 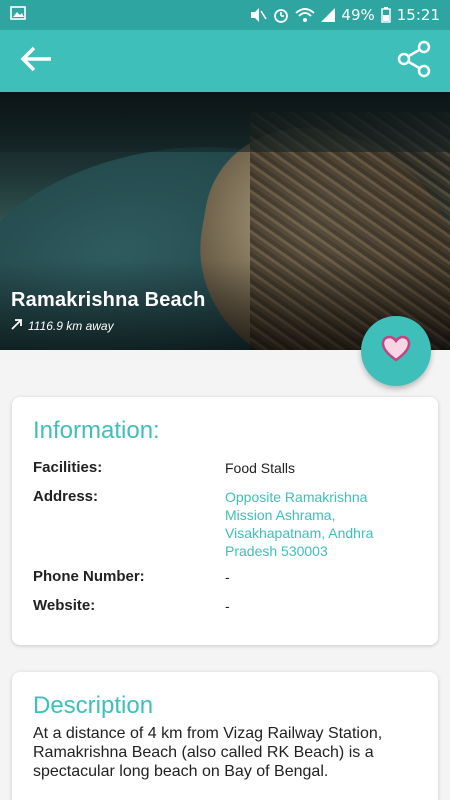 I want to click on info-row-phone: Phone Number: -, so click(x=225, y=577).